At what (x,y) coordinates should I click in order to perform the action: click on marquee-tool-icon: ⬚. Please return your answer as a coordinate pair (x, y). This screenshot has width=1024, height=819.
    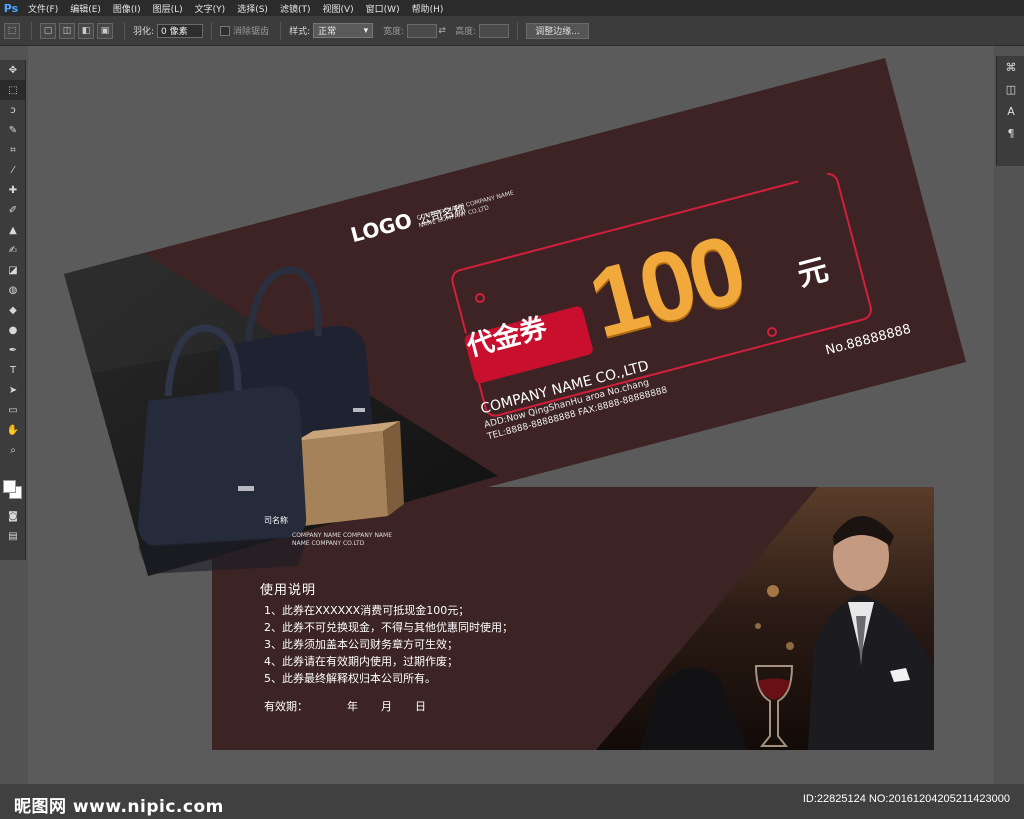
    Looking at the image, I should click on (13, 90).